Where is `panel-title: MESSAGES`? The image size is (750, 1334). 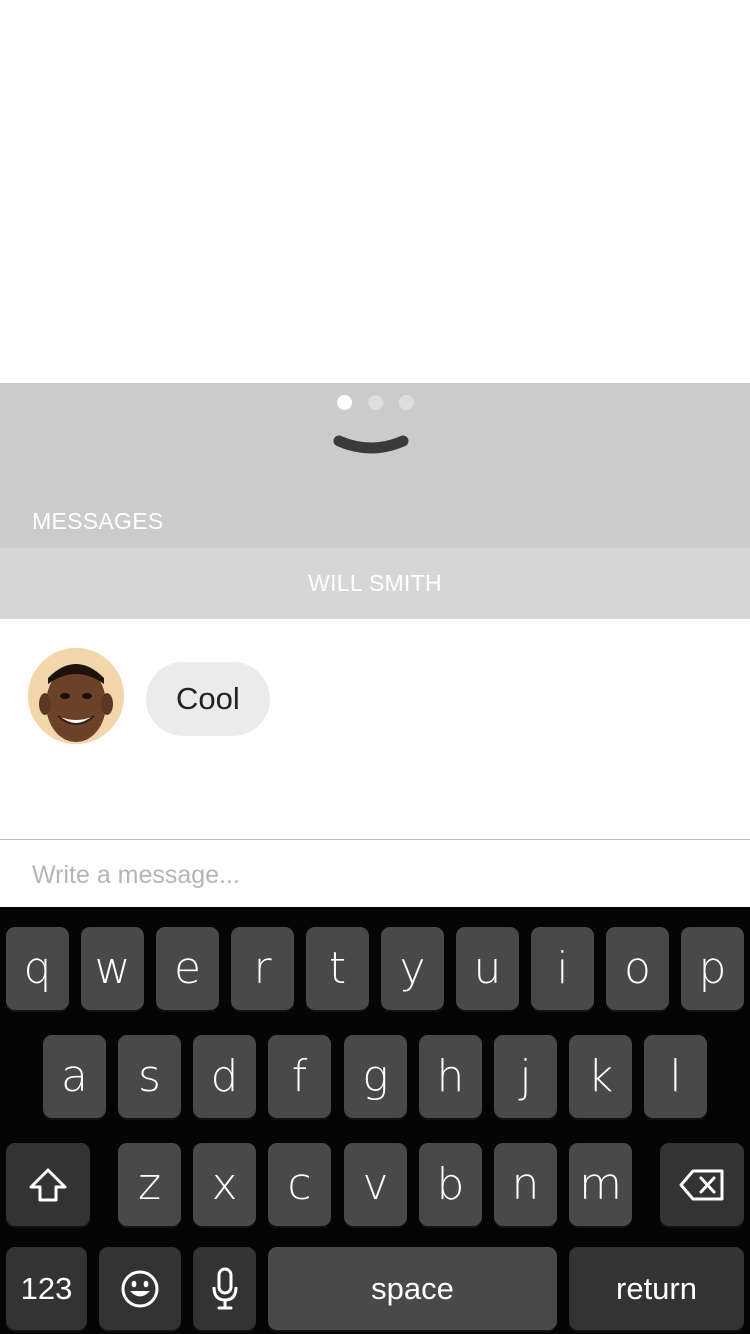 panel-title: MESSAGES is located at coordinates (98, 521).